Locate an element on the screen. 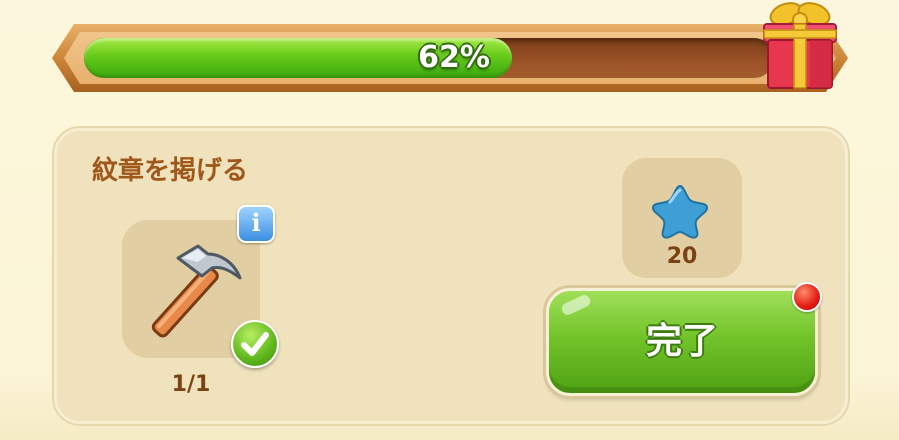 This screenshot has height=440, width=899. red-dot-icon is located at coordinates (807, 297).